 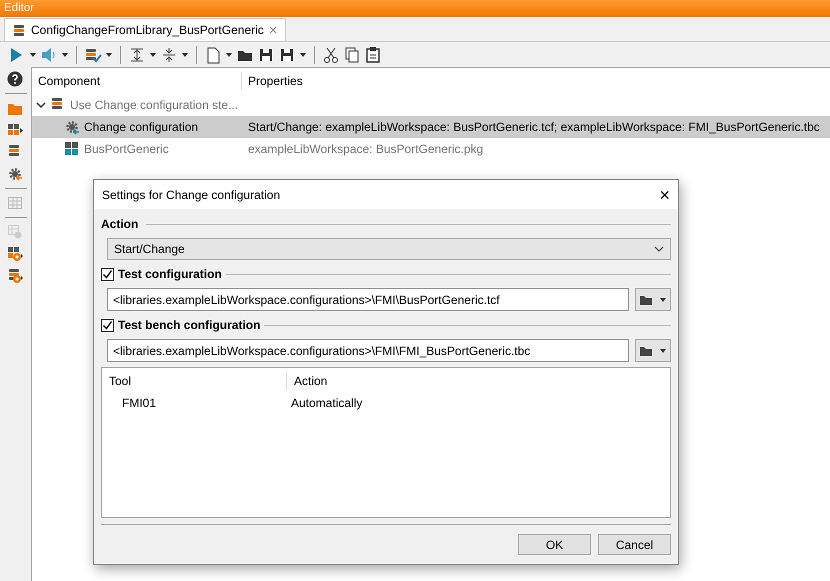 What do you see at coordinates (189, 325) in the screenshot?
I see `checkbox-label: Test bench configuration` at bounding box center [189, 325].